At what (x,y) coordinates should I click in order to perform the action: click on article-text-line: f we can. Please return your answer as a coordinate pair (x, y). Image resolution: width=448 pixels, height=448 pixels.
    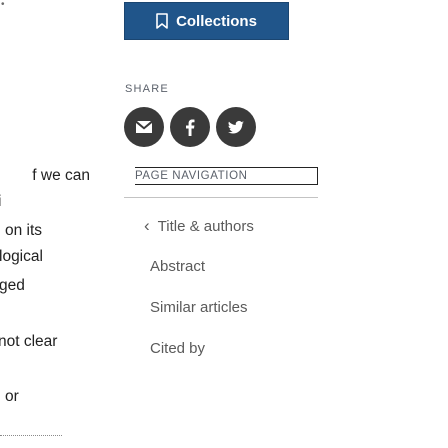
    Looking at the image, I should click on (61, 175).